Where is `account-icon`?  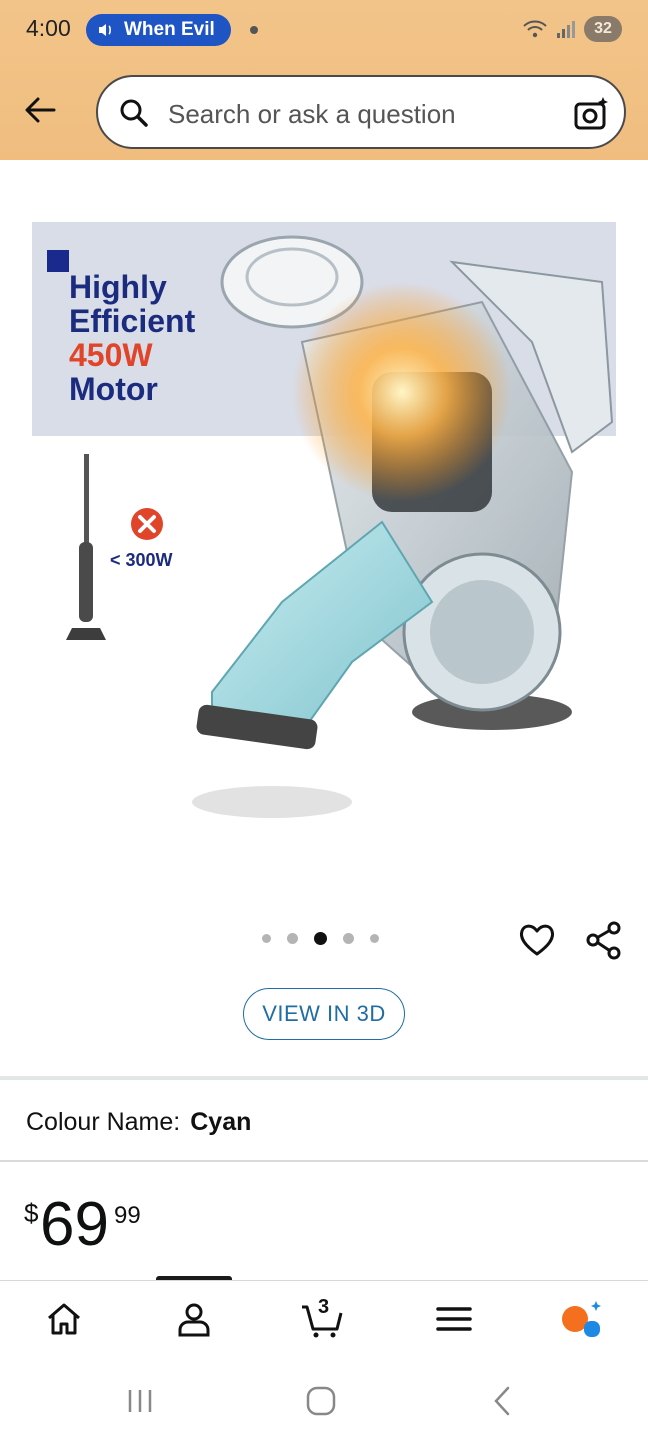 account-icon is located at coordinates (194, 1319).